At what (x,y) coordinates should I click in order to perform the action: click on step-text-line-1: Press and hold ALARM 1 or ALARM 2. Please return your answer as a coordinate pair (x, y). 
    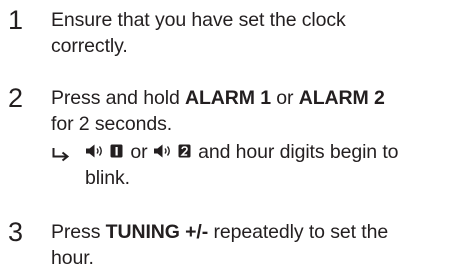
    Looking at the image, I should click on (248, 98).